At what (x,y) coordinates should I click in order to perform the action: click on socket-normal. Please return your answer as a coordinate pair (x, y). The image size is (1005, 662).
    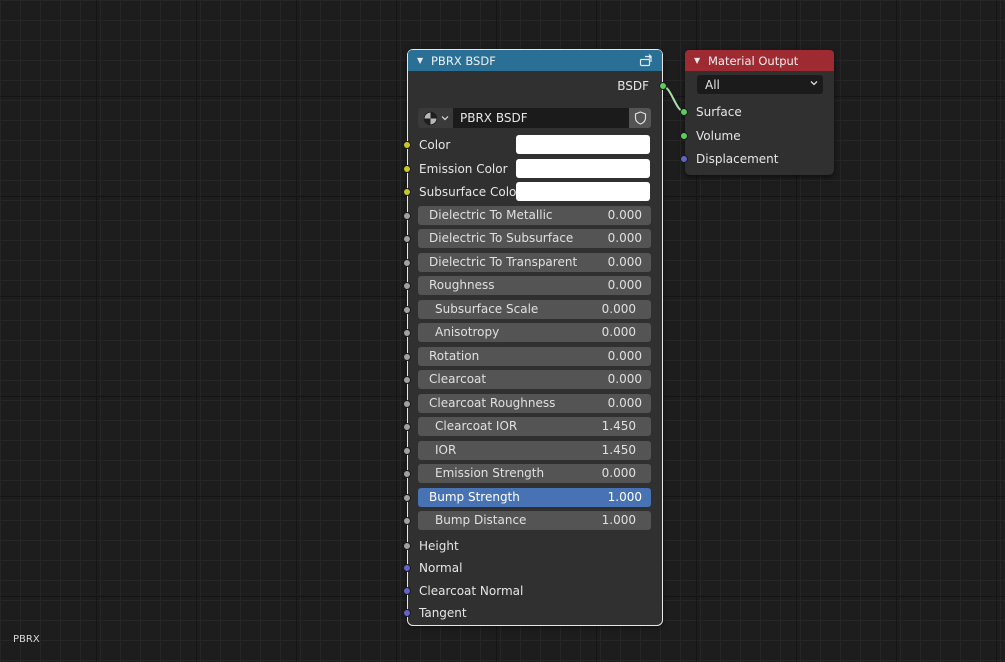
    Looking at the image, I should click on (407, 568).